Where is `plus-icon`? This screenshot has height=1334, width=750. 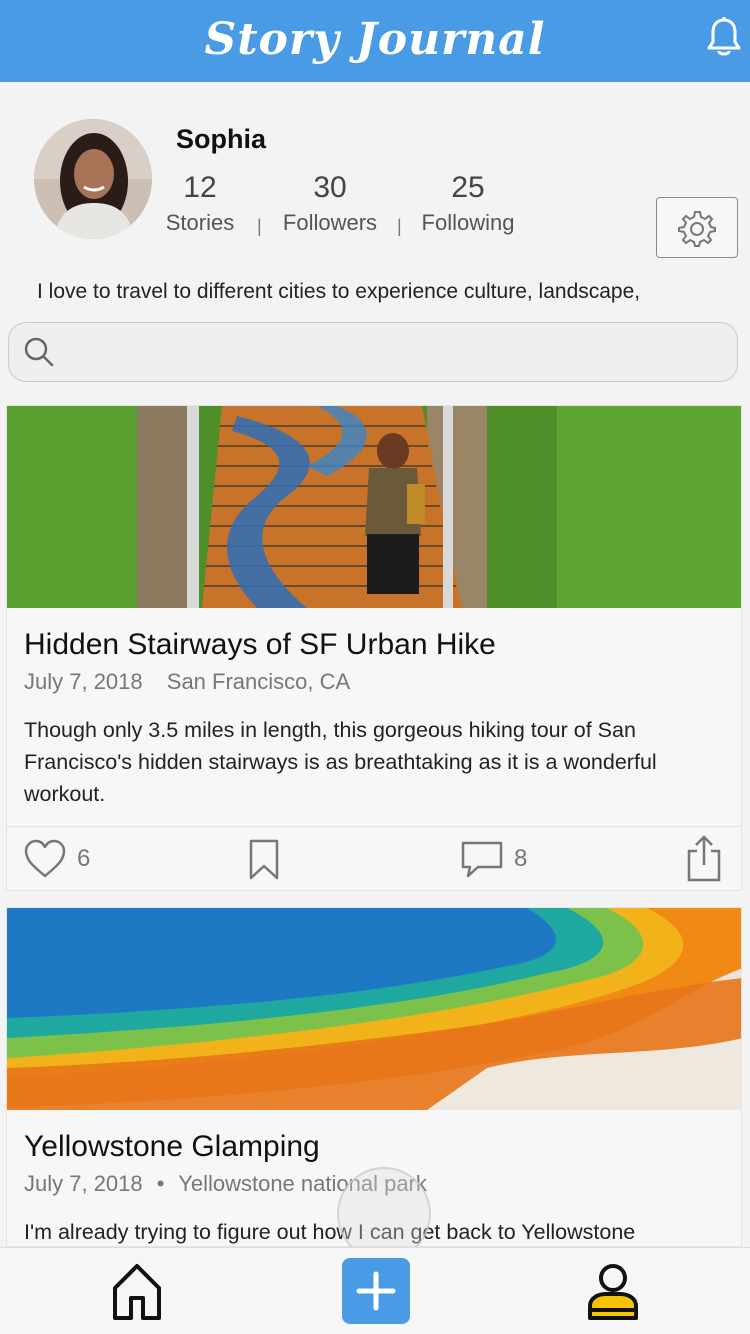 plus-icon is located at coordinates (376, 1291).